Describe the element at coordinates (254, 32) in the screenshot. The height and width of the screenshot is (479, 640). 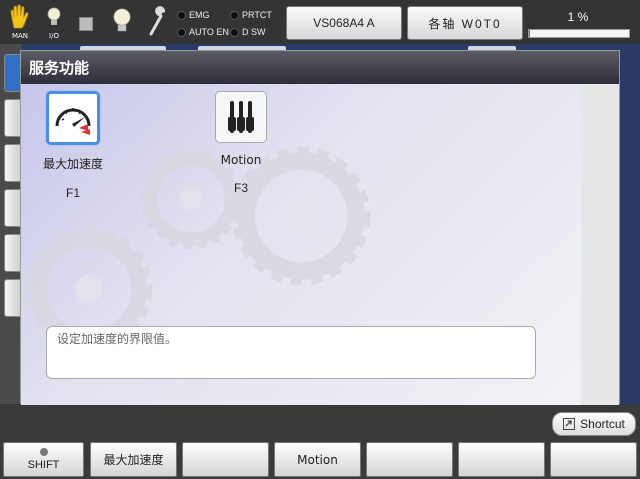
I see `d-sw-label: D SW` at that location.